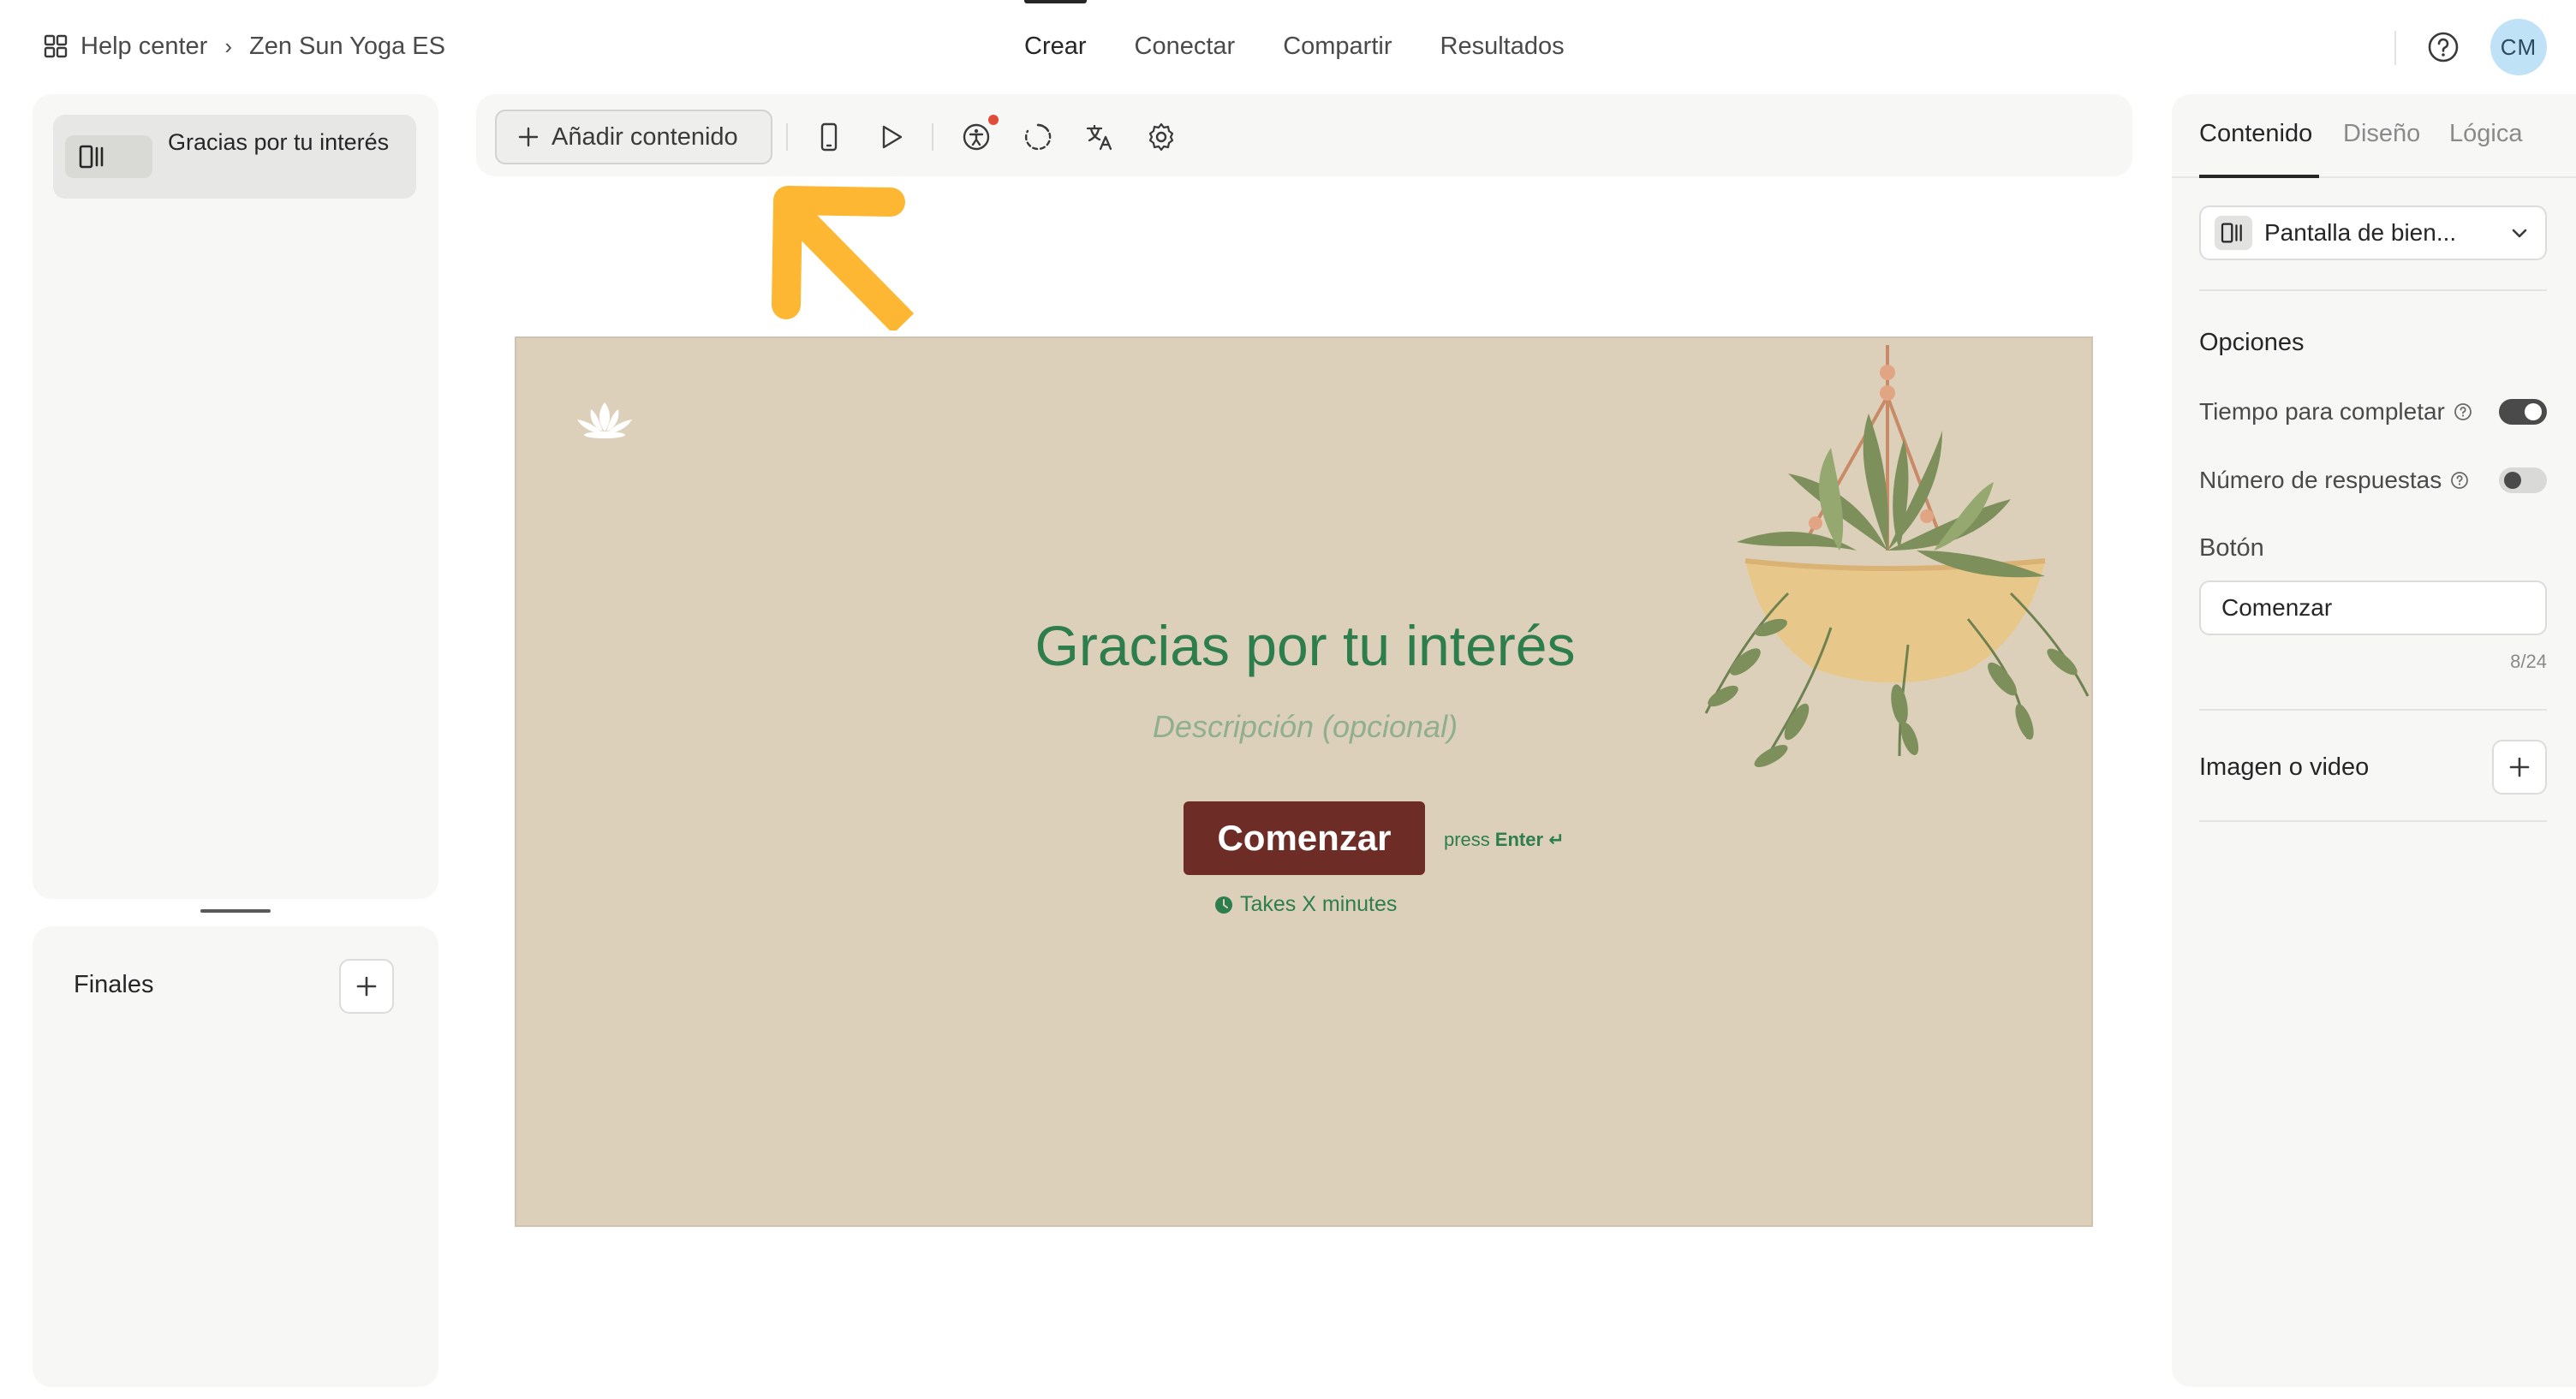 The image size is (2576, 1399). I want to click on progress-loader-icon, so click(1038, 137).